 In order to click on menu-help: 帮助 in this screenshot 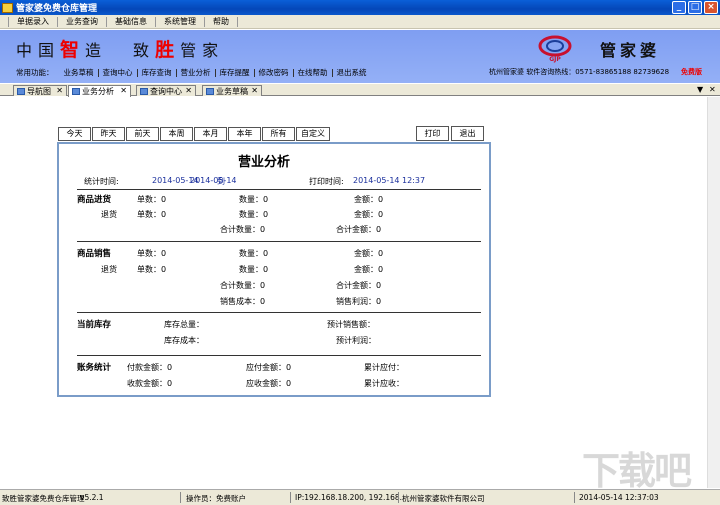, I will do `click(221, 21)`.